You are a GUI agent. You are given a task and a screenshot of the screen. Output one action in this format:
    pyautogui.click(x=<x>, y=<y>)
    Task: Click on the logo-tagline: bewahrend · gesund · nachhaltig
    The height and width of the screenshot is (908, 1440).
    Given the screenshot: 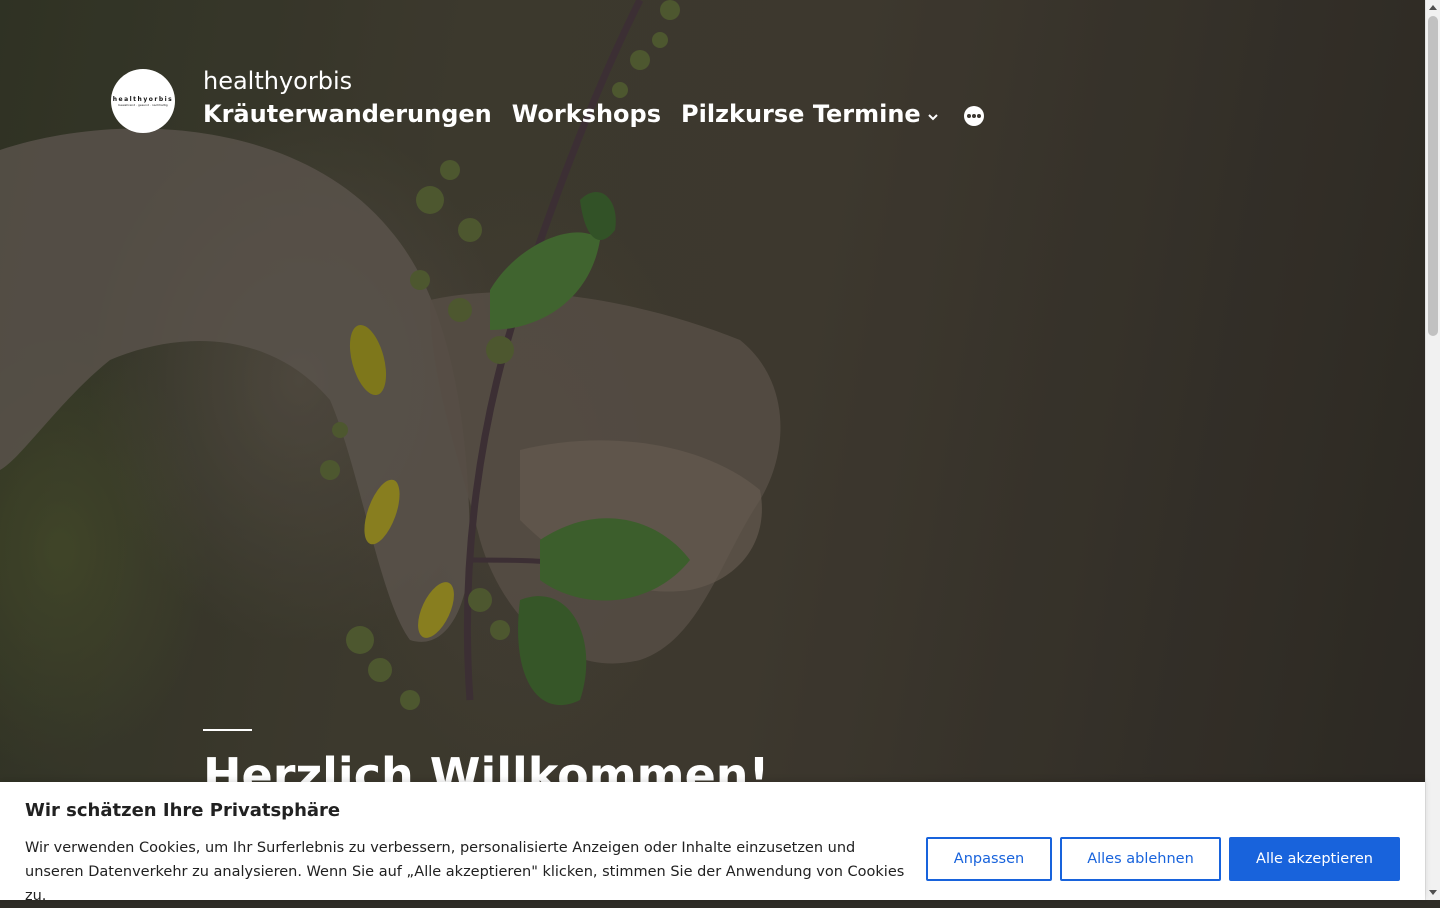 What is the action you would take?
    pyautogui.click(x=143, y=104)
    